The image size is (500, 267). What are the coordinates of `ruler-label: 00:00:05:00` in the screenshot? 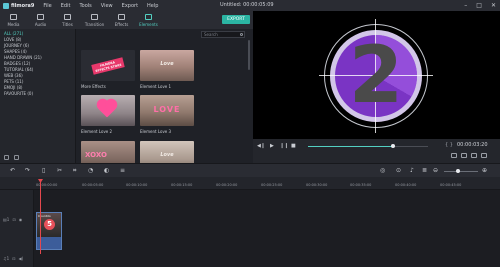 It's located at (93, 185).